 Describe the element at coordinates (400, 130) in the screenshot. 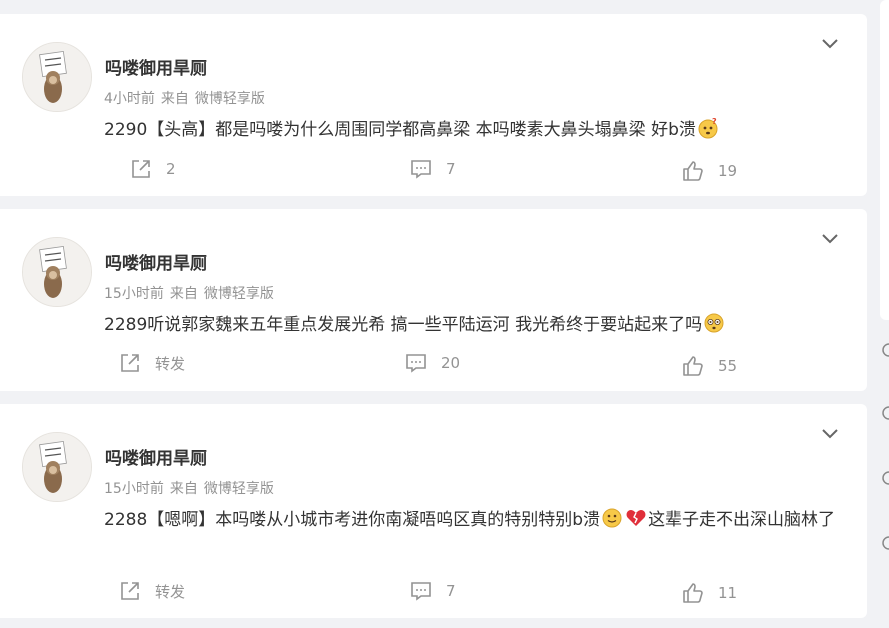

I see `post-text-main: 2290【头高】都是吗喽为什么周围同学都高鼻梁 本吗喽素大鼻头塌鼻梁 好b溃` at that location.